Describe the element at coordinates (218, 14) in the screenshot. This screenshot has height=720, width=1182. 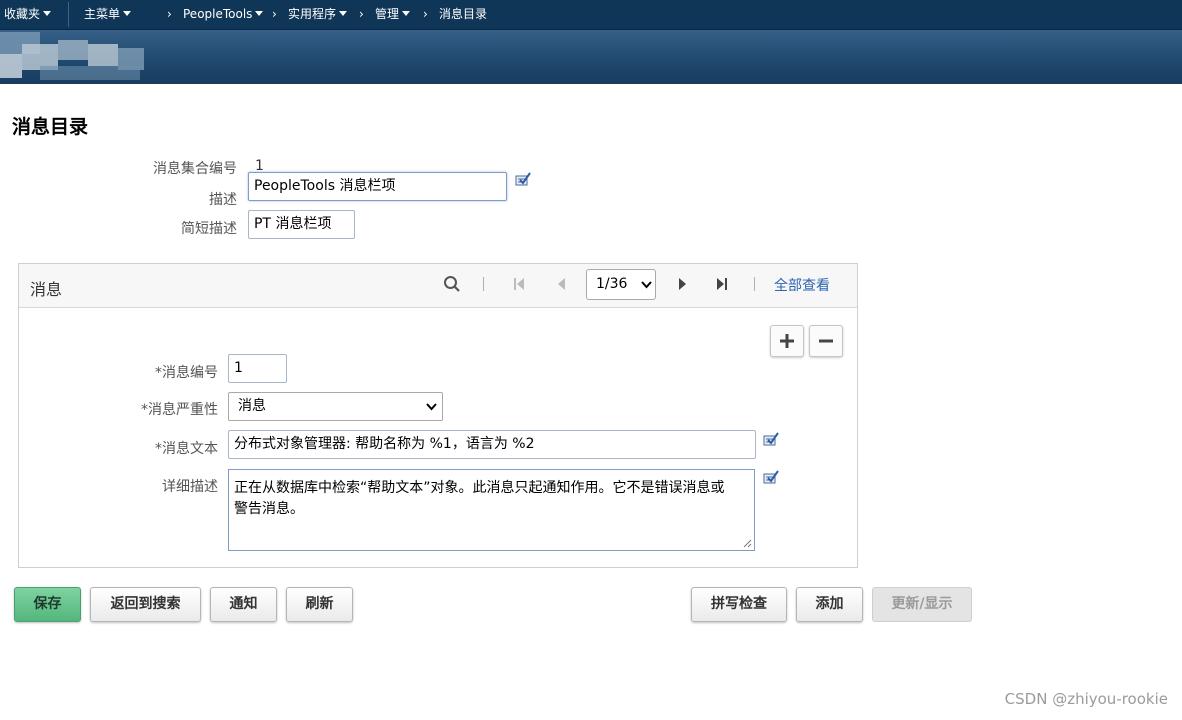
I see `breadcrumb-label: PeopleTools` at that location.